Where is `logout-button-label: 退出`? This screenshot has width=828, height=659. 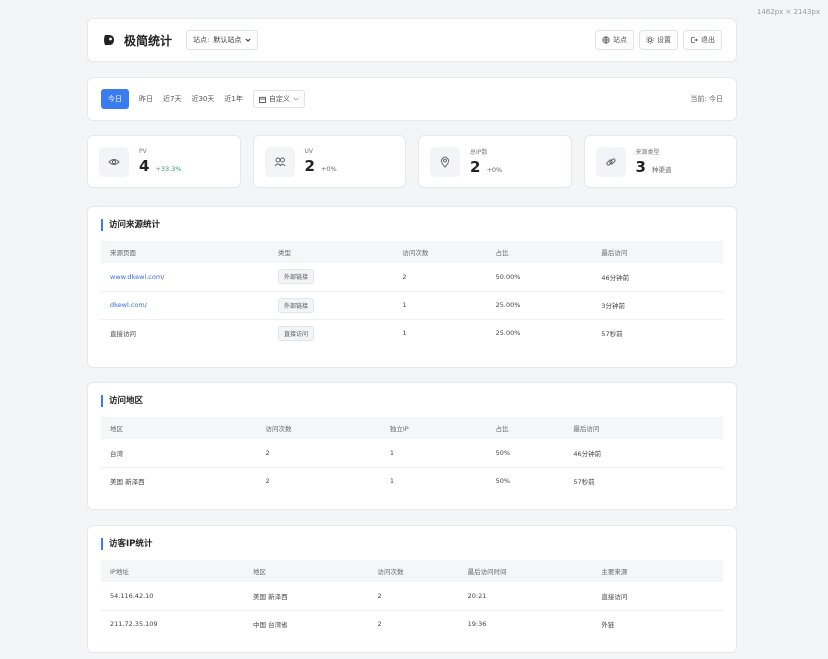 logout-button-label: 退出 is located at coordinates (708, 40).